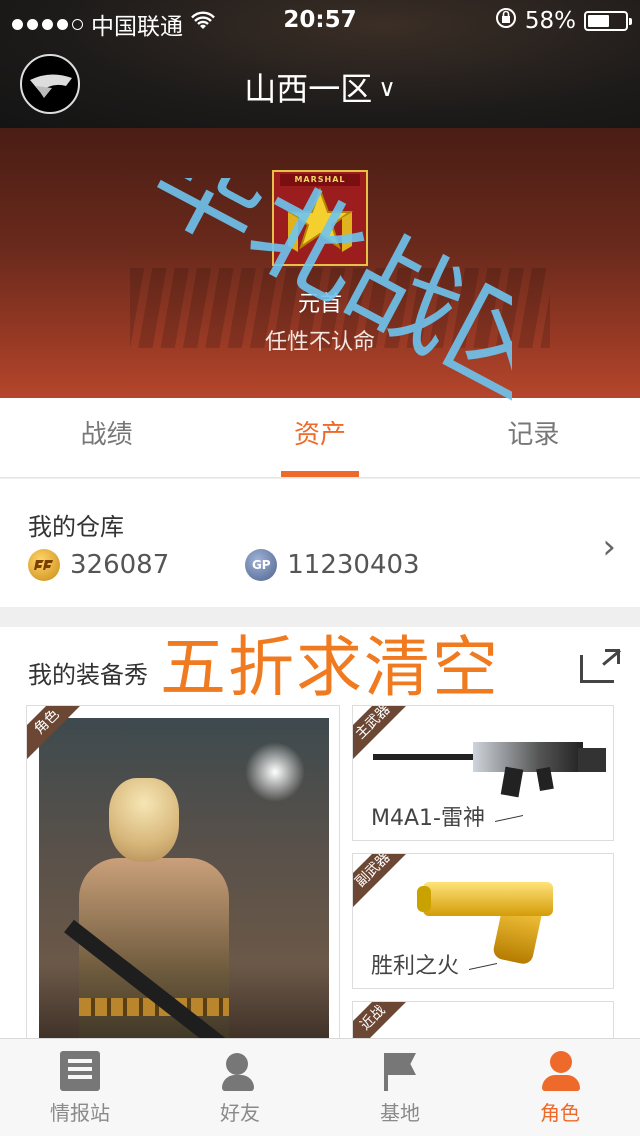 Image resolution: width=640 pixels, height=1136 pixels. Describe the element at coordinates (240, 1071) in the screenshot. I see `friends-icon` at that location.